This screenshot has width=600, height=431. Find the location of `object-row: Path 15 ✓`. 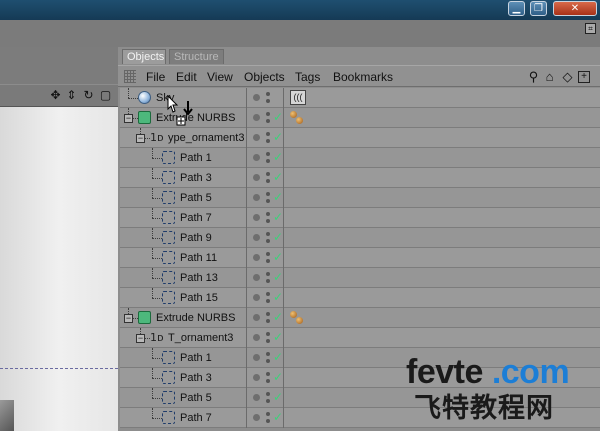

object-row: Path 15 ✓ is located at coordinates (360, 298).